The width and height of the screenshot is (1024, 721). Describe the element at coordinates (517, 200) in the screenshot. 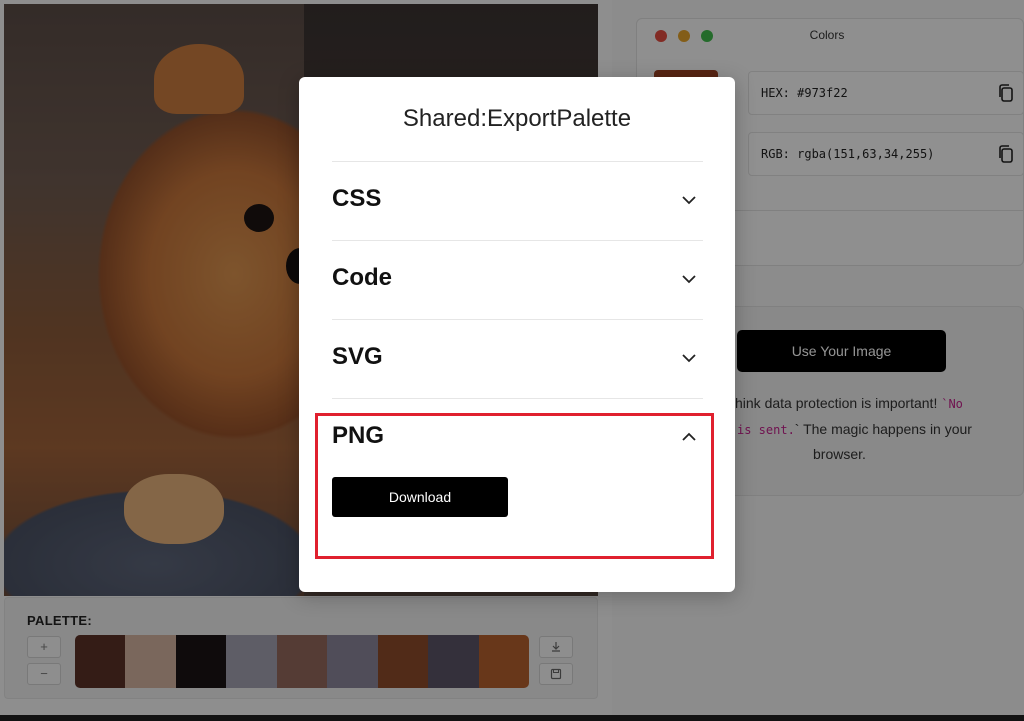

I see `accordion-css: CSS` at that location.